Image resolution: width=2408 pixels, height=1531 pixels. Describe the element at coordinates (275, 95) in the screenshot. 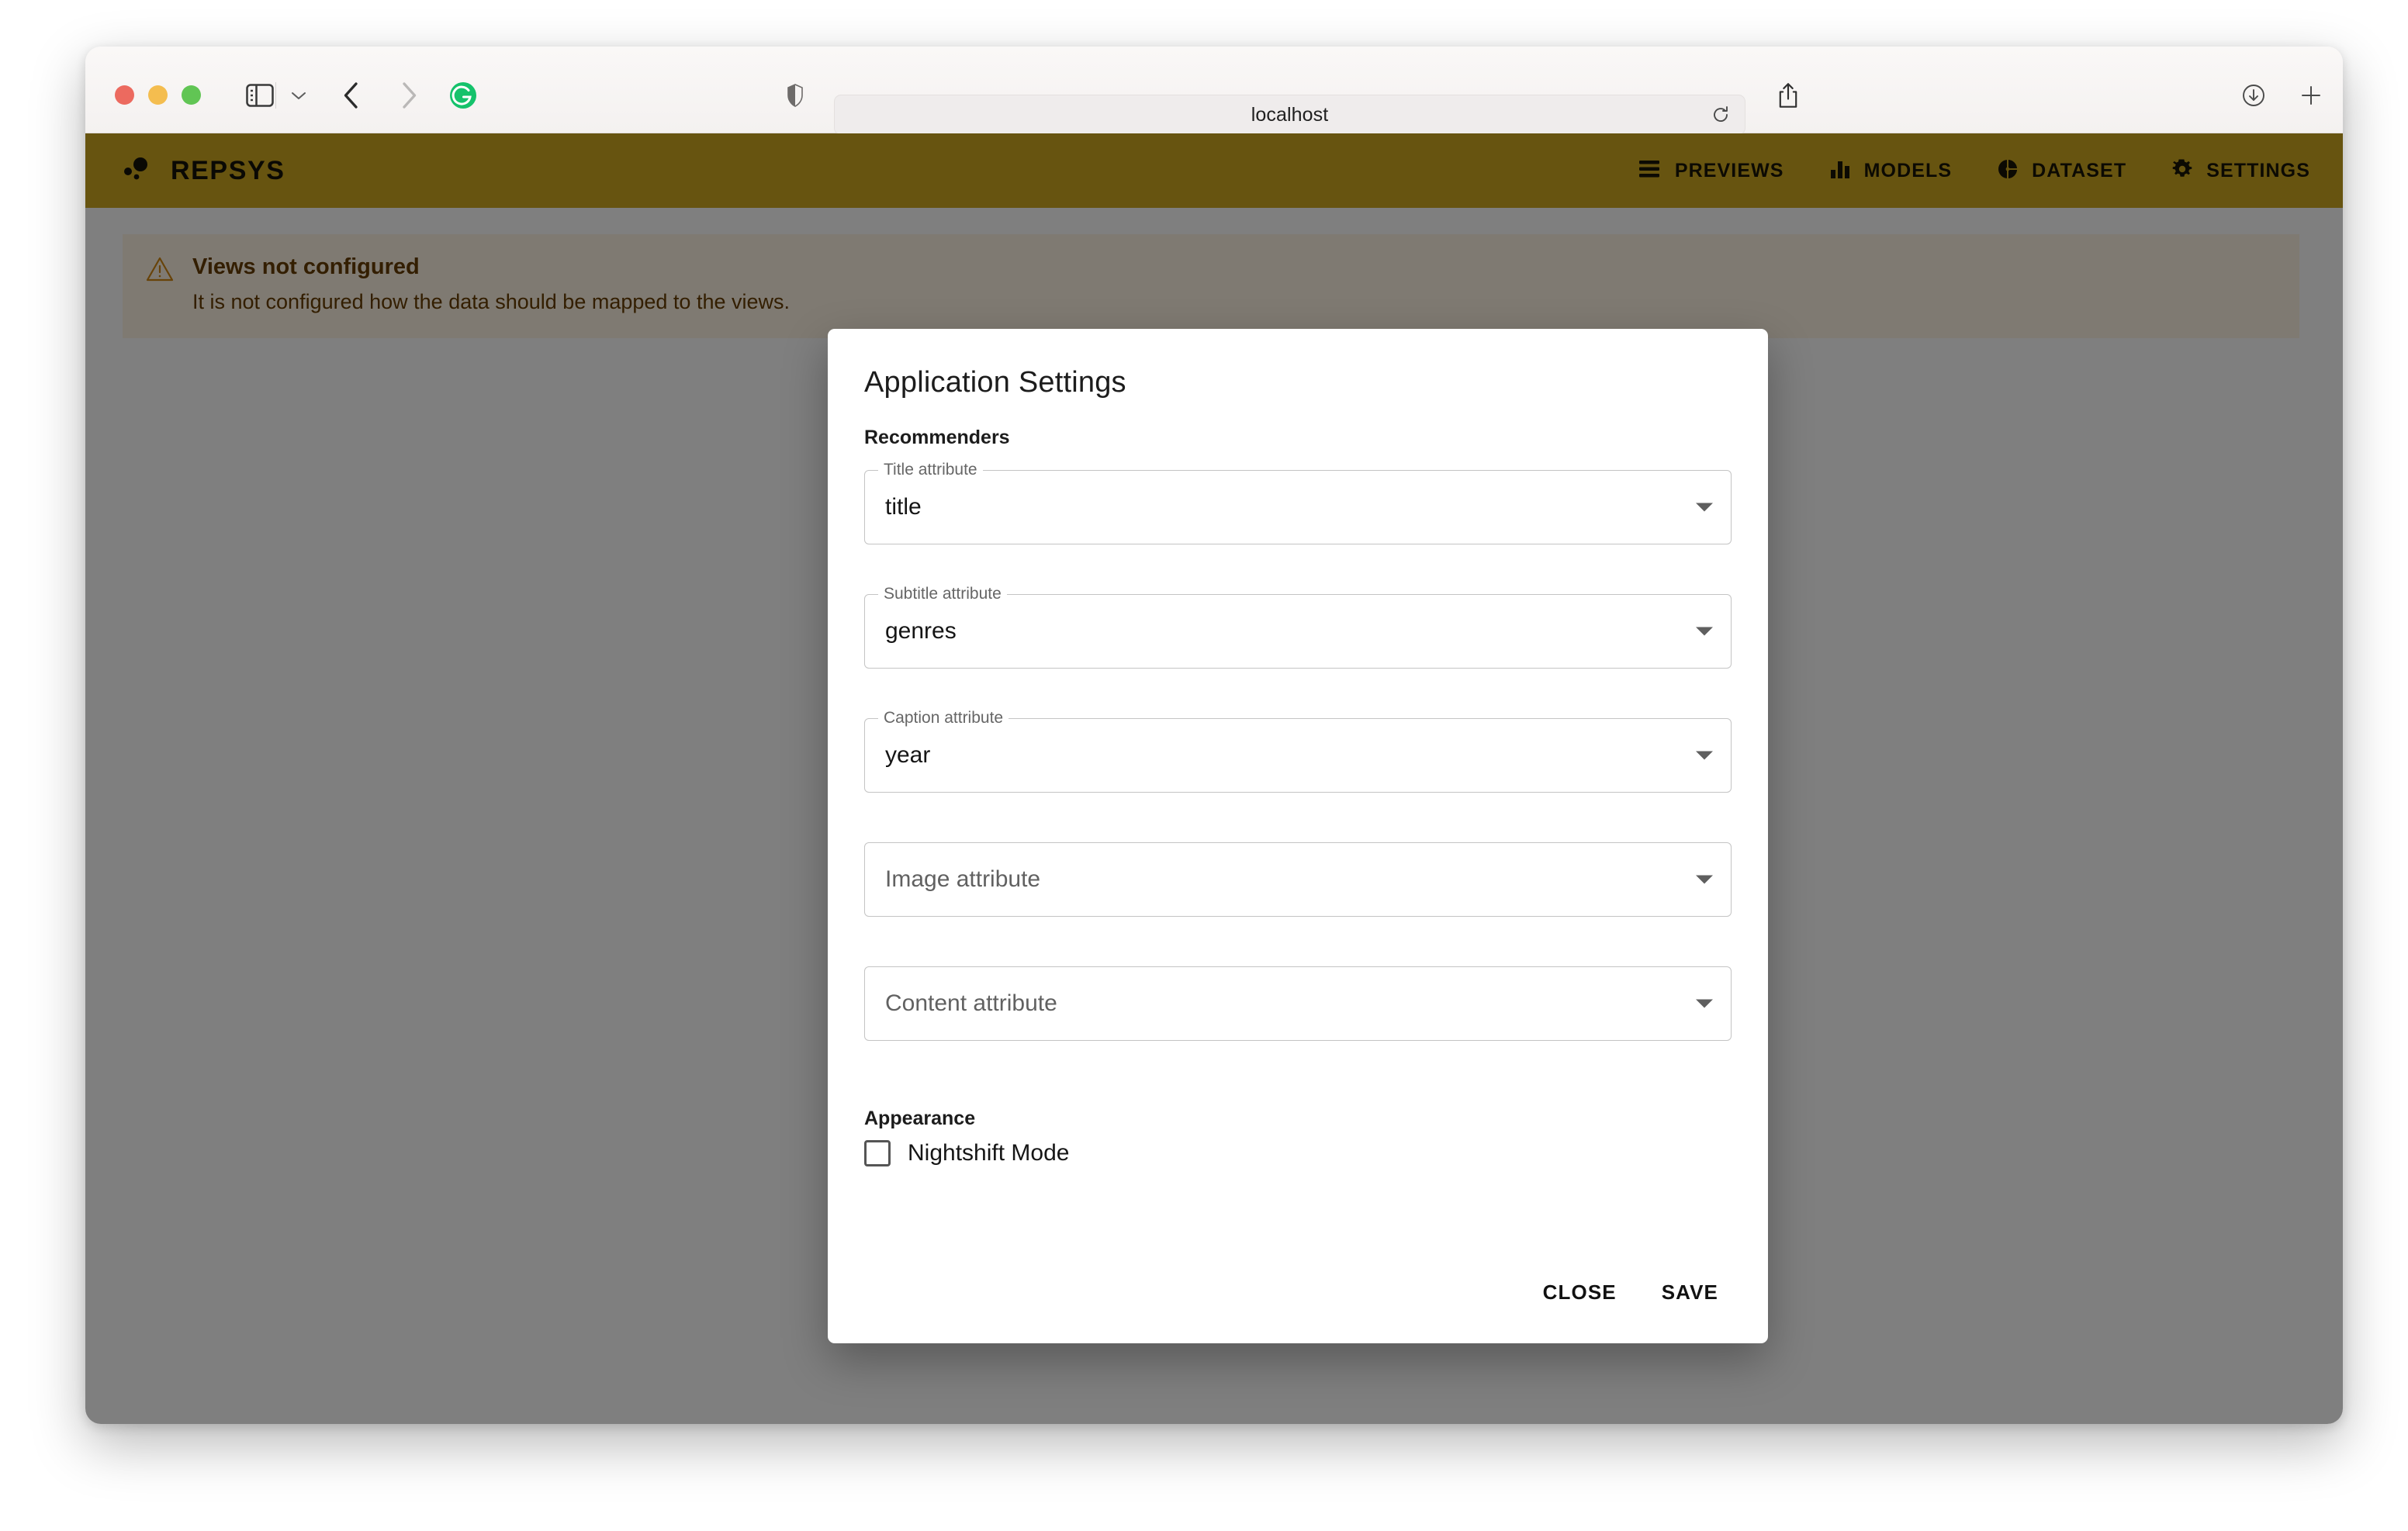

I see `toolbar-divider` at that location.